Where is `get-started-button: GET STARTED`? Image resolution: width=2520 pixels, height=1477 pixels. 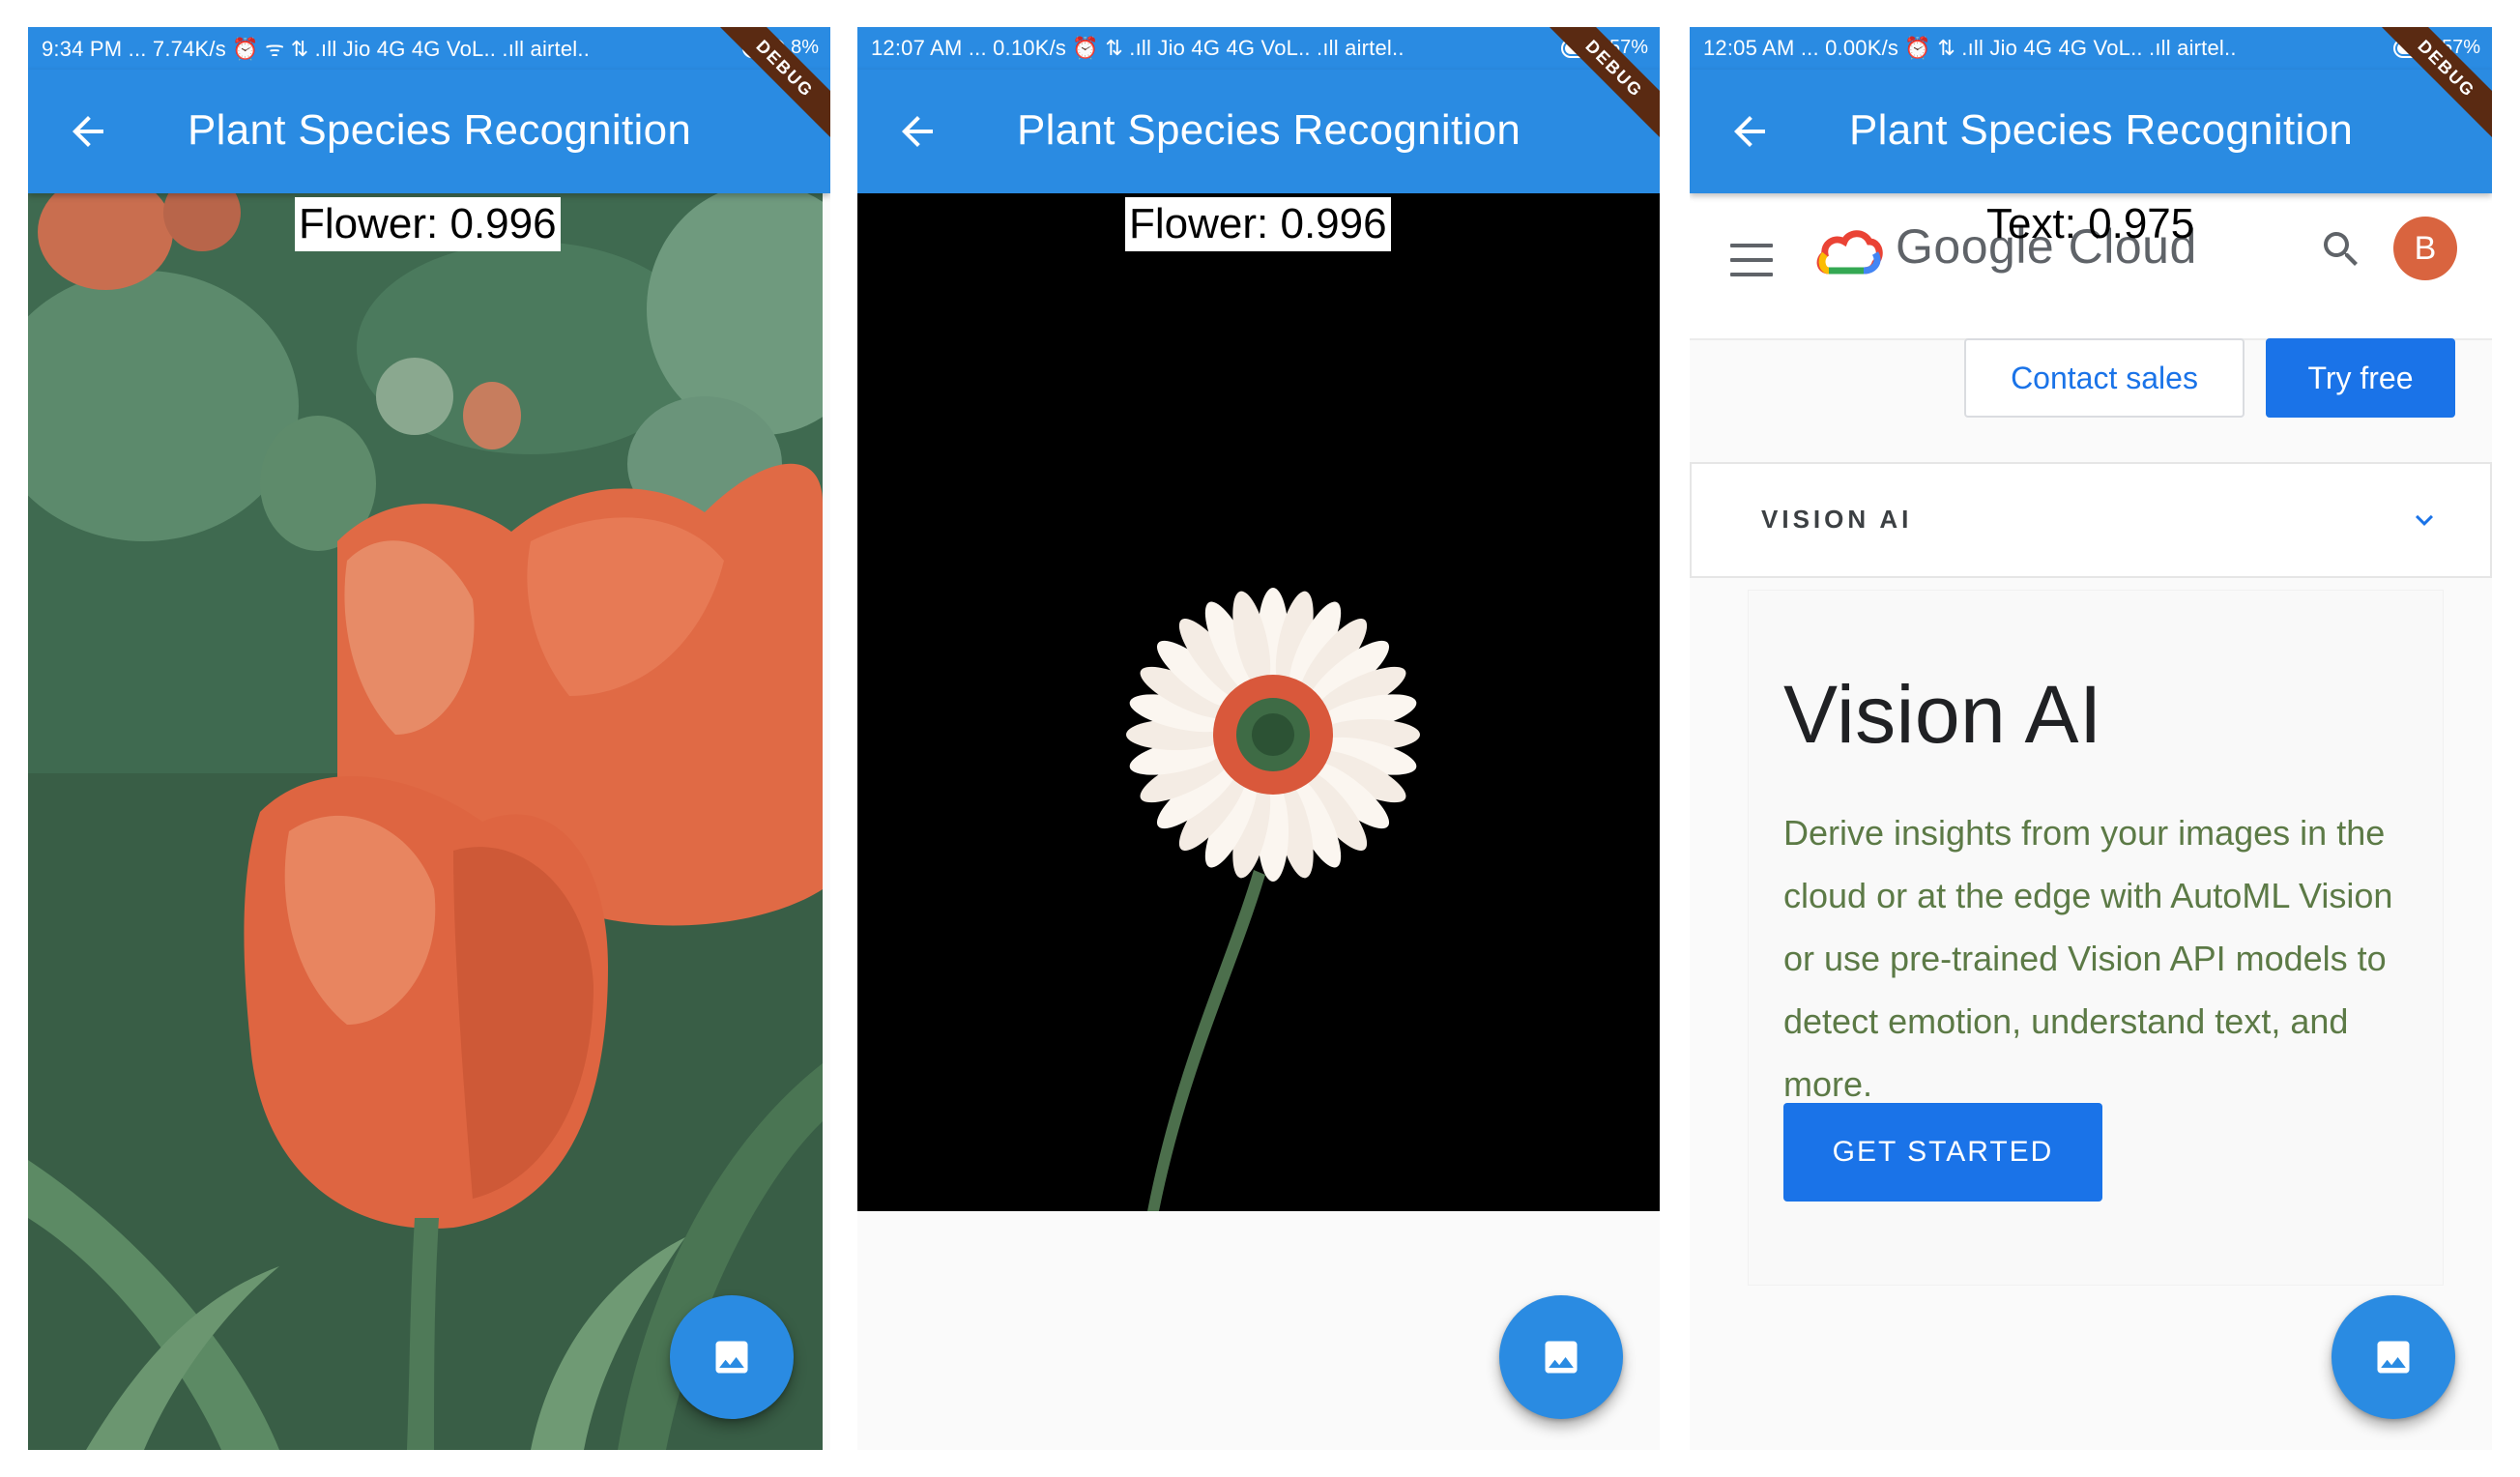
get-started-button: GET STARTED is located at coordinates (1943, 1153).